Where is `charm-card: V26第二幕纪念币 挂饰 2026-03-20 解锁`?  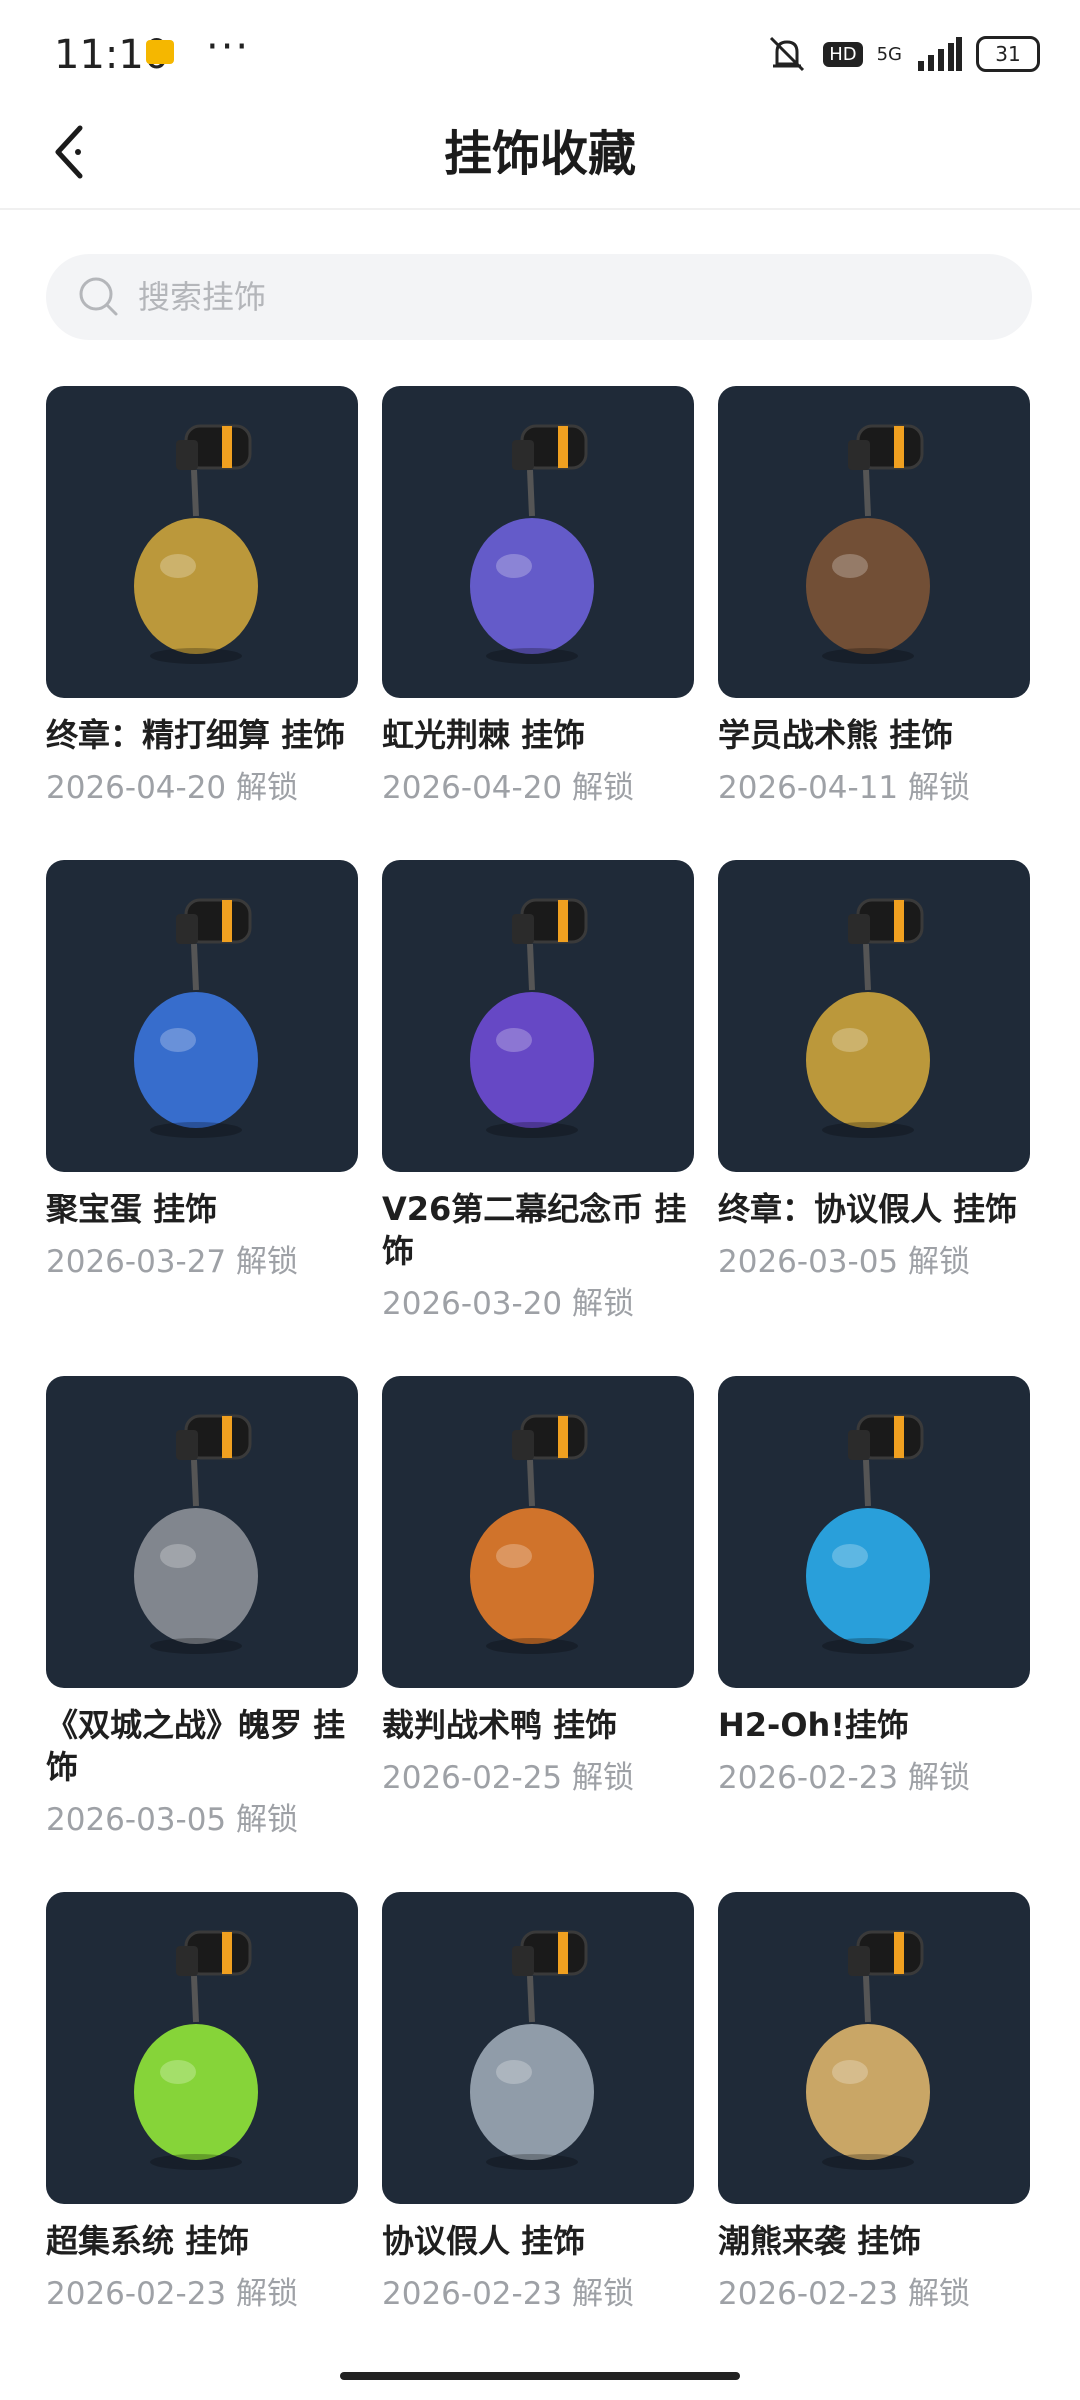
charm-card: V26第二幕纪念币 挂饰 2026-03-20 解锁 is located at coordinates (538, 1092).